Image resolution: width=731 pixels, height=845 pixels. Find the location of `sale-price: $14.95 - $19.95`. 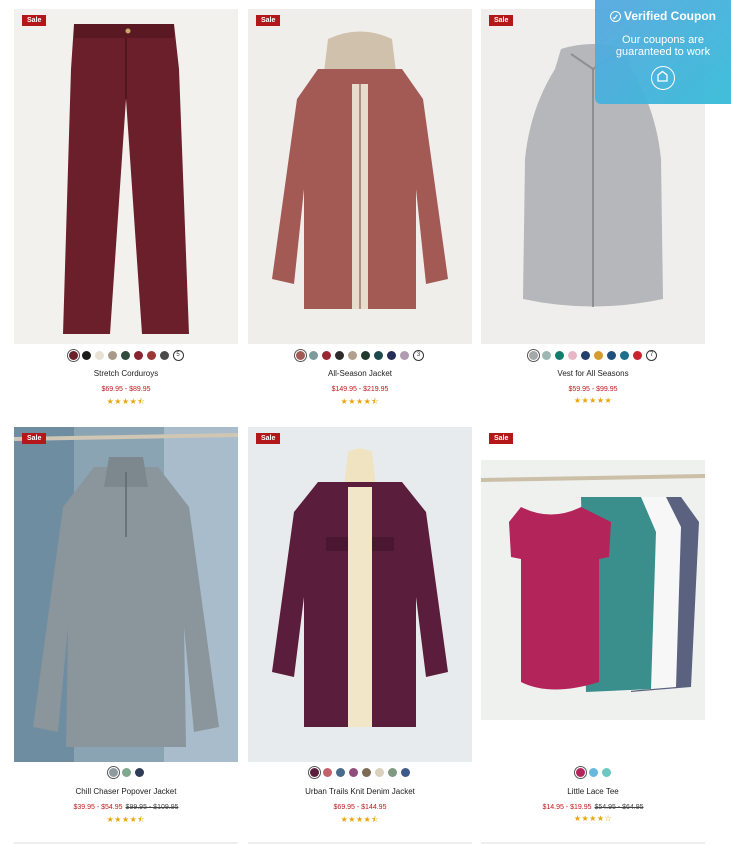

sale-price: $14.95 - $19.95 is located at coordinates (567, 807).